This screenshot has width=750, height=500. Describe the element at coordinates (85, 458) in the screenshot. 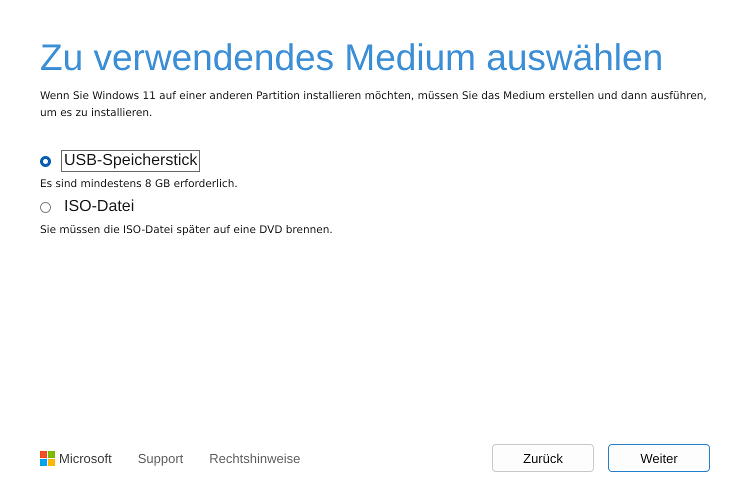

I see `brand-name: Microsoft` at that location.